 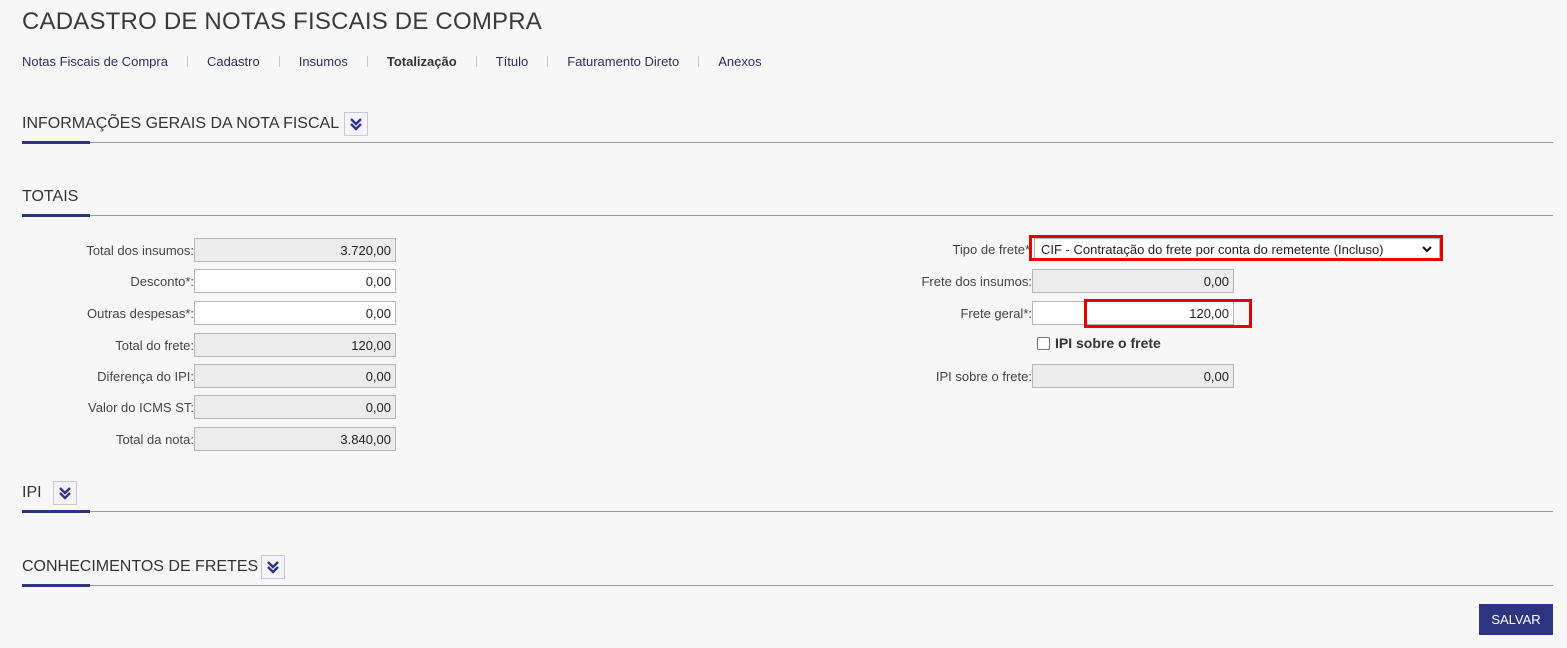 I want to click on row-desconto: Desconto*:, so click(x=209, y=281).